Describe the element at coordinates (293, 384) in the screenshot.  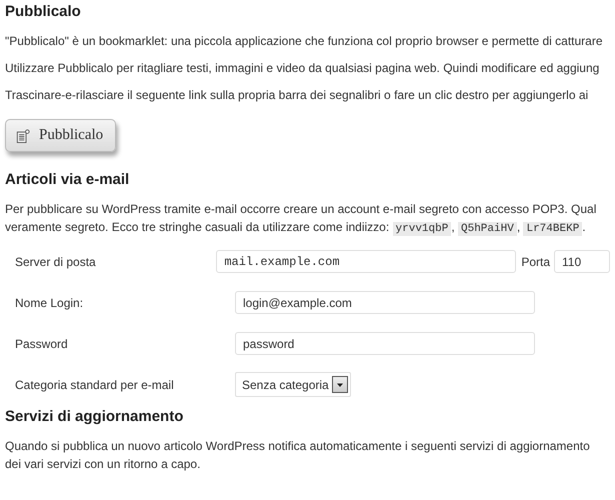
I see `dropdown: Senza categoria` at that location.